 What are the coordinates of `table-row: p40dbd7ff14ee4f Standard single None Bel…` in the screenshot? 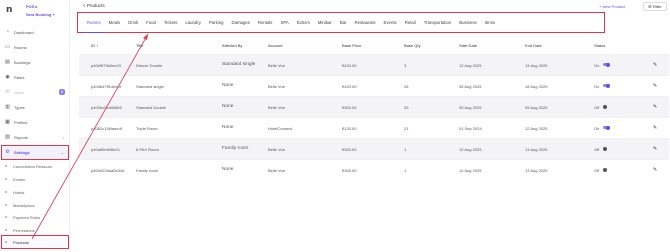 It's located at (374, 85).